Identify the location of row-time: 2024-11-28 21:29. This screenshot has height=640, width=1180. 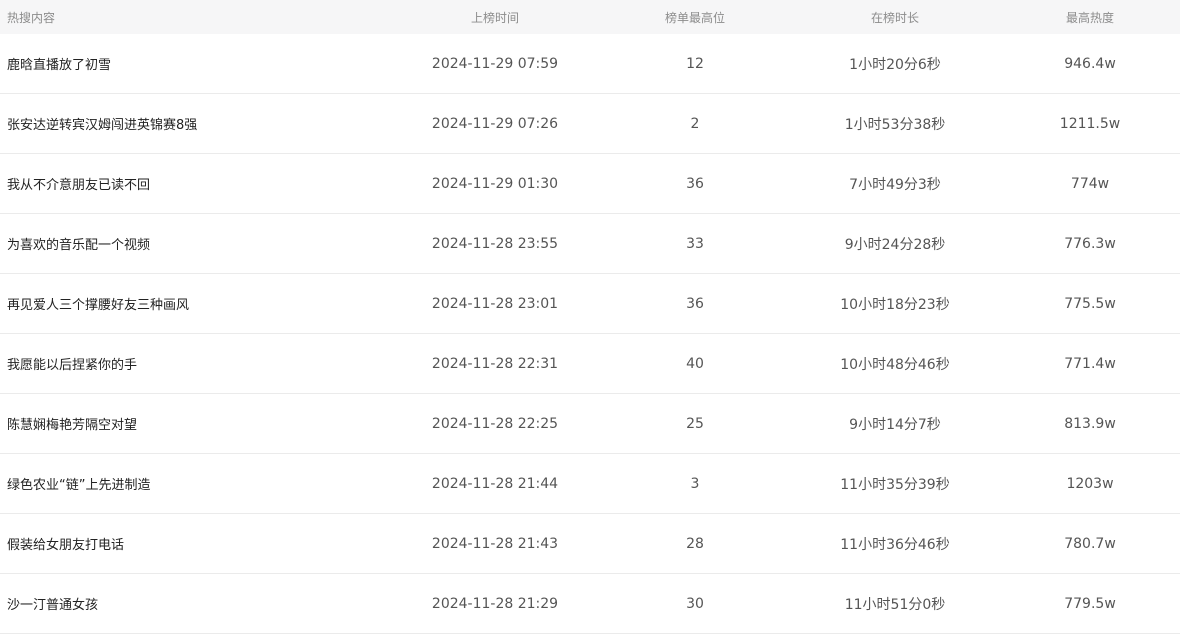
(495, 603).